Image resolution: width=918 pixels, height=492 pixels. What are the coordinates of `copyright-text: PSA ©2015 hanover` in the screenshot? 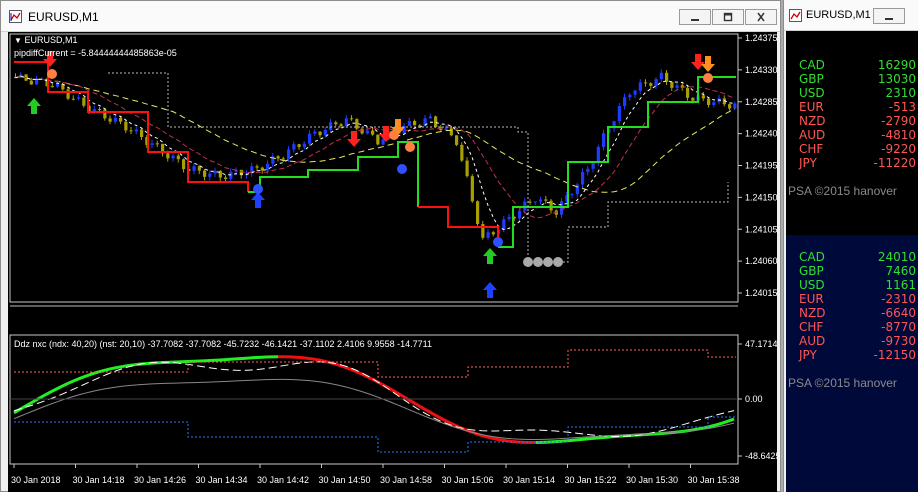 It's located at (842, 383).